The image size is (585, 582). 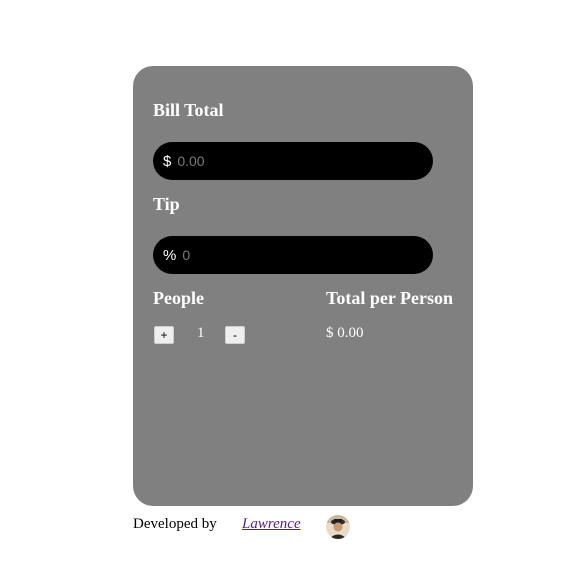 I want to click on avatar-photo-icon, so click(x=338, y=527).